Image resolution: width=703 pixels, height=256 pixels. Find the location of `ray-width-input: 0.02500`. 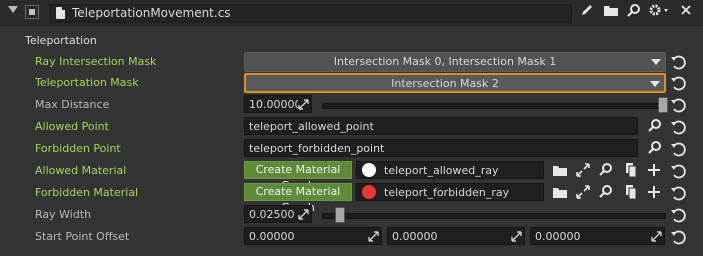

ray-width-input: 0.02500 is located at coordinates (278, 214).